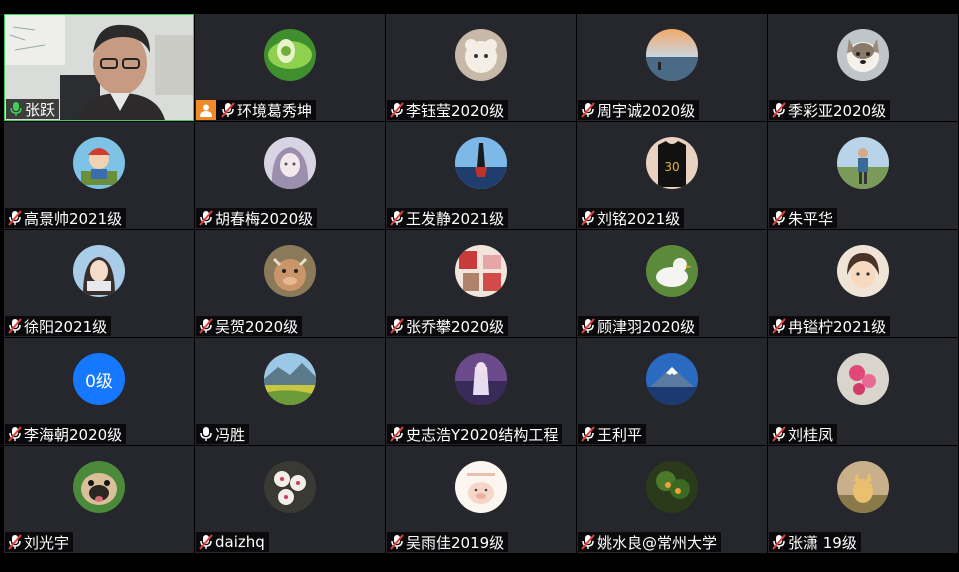 The width and height of the screenshot is (959, 572). I want to click on participant-nameplate: 胡春梅2020级, so click(257, 218).